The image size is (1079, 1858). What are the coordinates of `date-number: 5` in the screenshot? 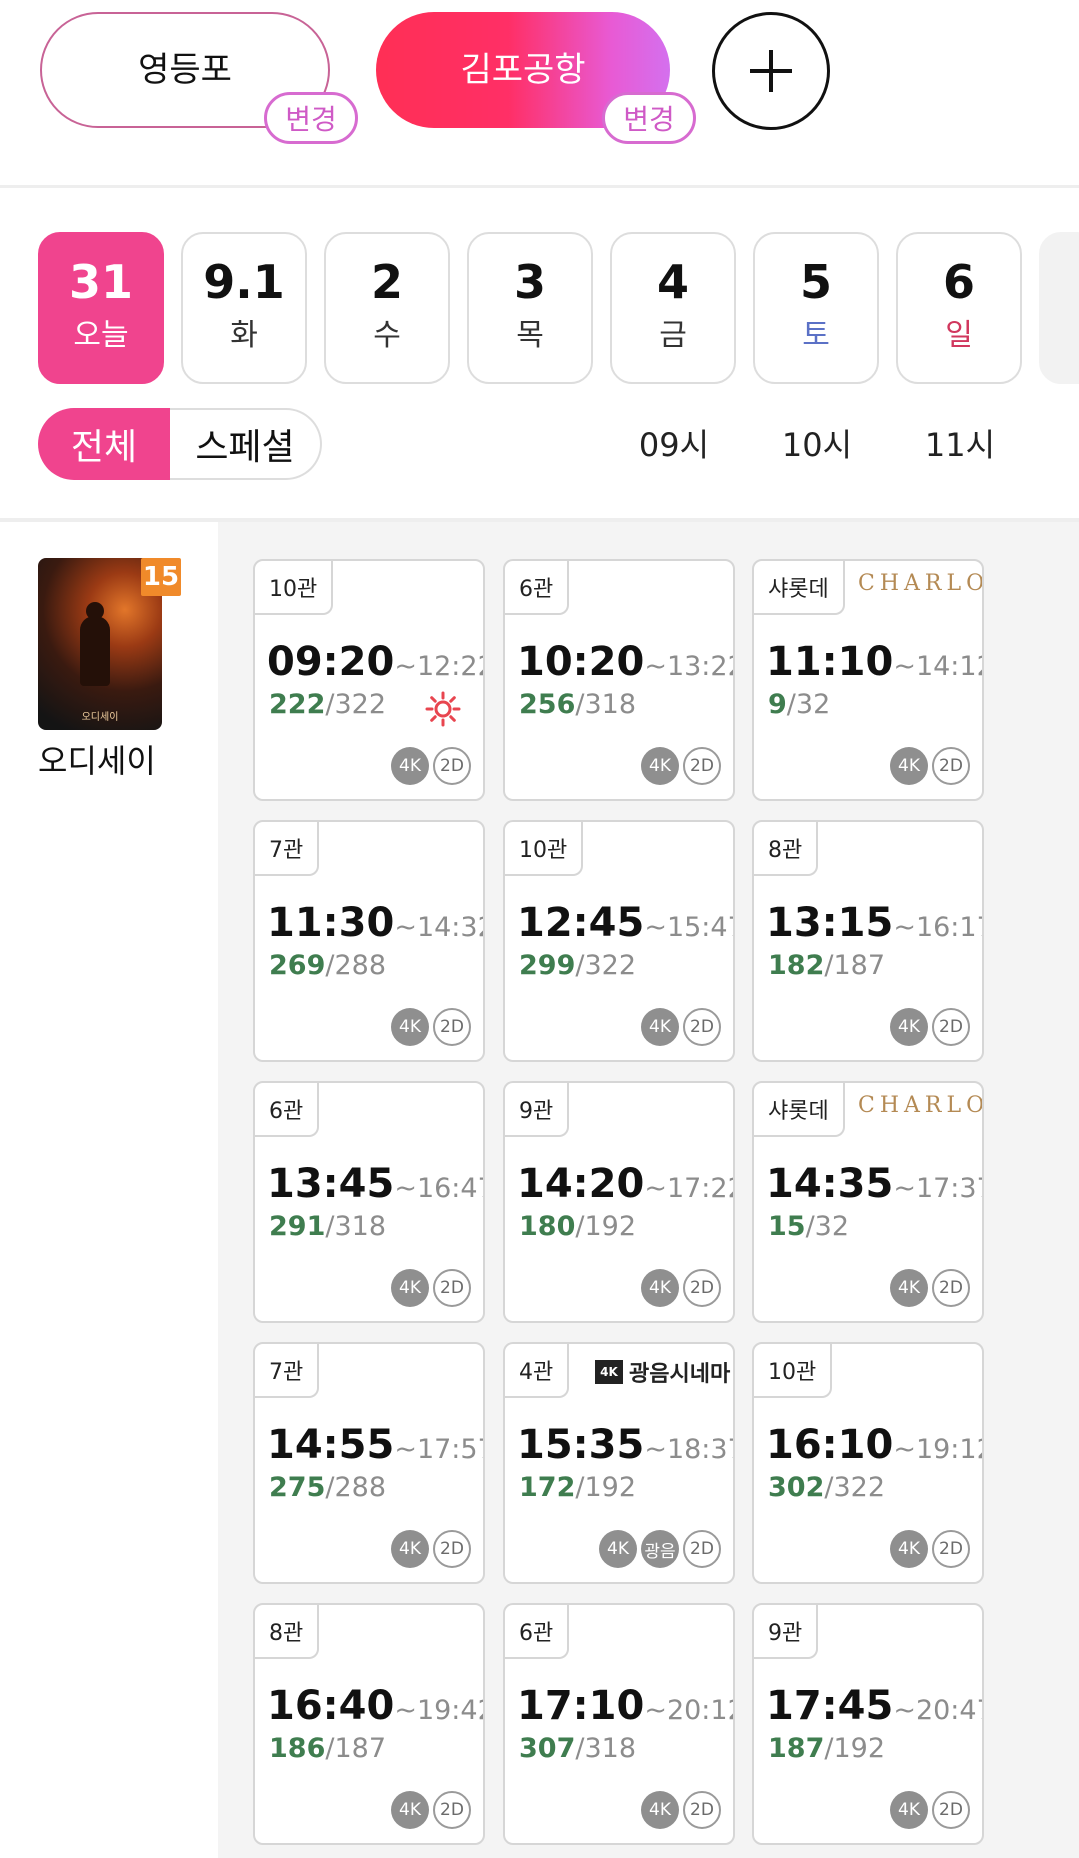 It's located at (815, 282).